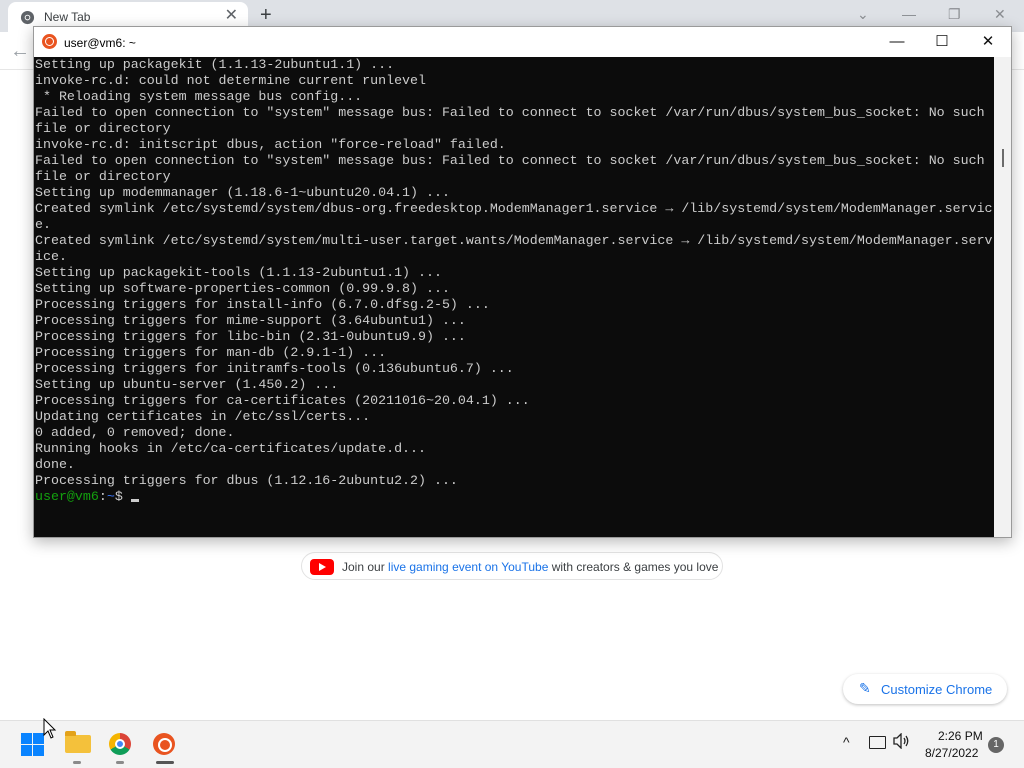 This screenshot has height=768, width=1024. What do you see at coordinates (231, 16) in the screenshot?
I see `tab-close-icon: ✕` at bounding box center [231, 16].